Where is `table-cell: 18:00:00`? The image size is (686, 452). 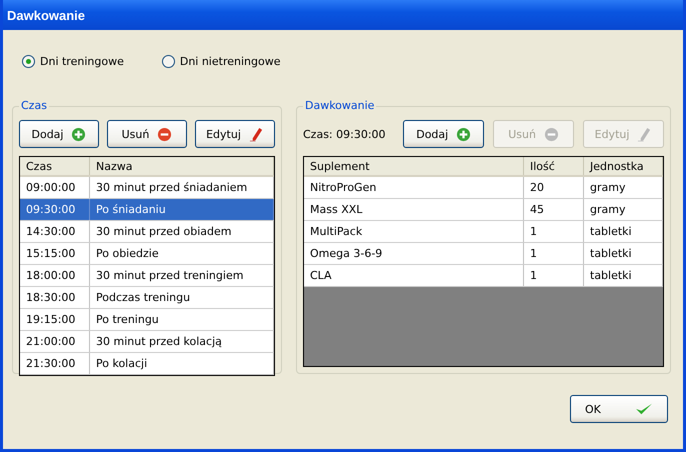 table-cell: 18:00:00 is located at coordinates (55, 275).